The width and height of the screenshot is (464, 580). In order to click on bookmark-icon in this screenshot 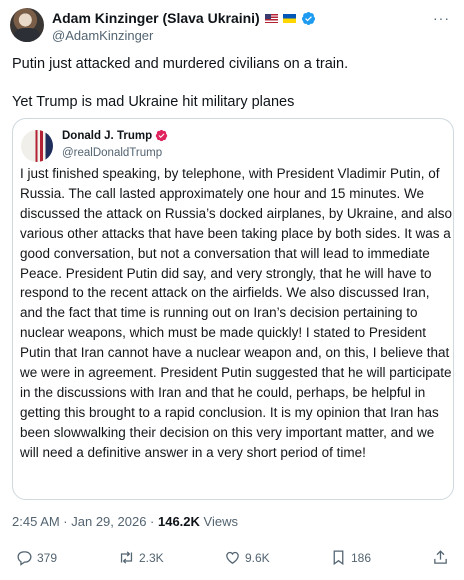, I will do `click(338, 558)`.